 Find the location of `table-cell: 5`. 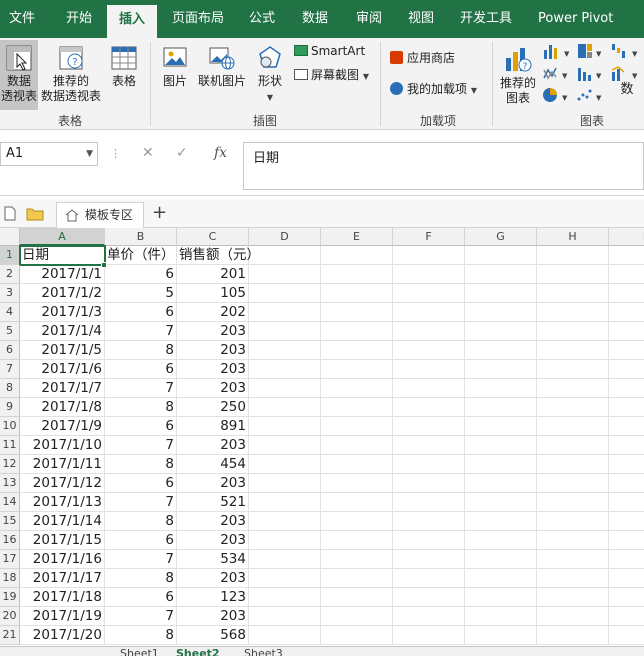

table-cell: 5 is located at coordinates (141, 293).